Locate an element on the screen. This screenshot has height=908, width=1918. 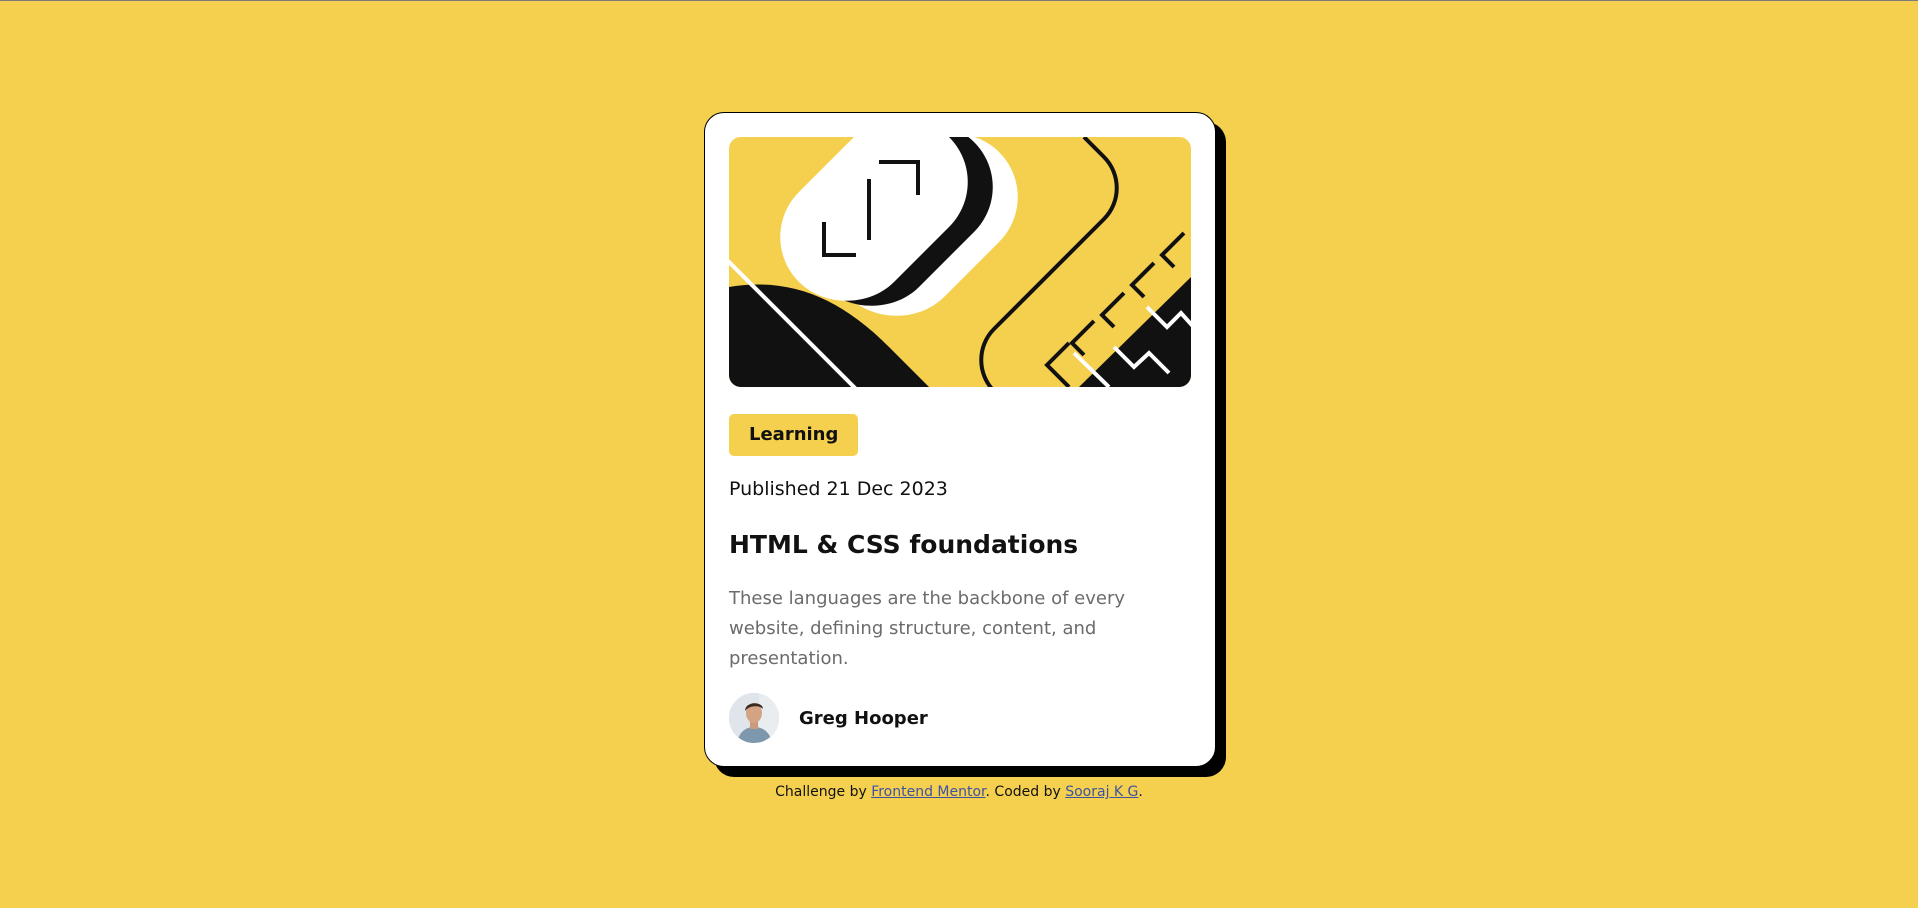
attribution-prefix: Challenge by is located at coordinates (823, 792).